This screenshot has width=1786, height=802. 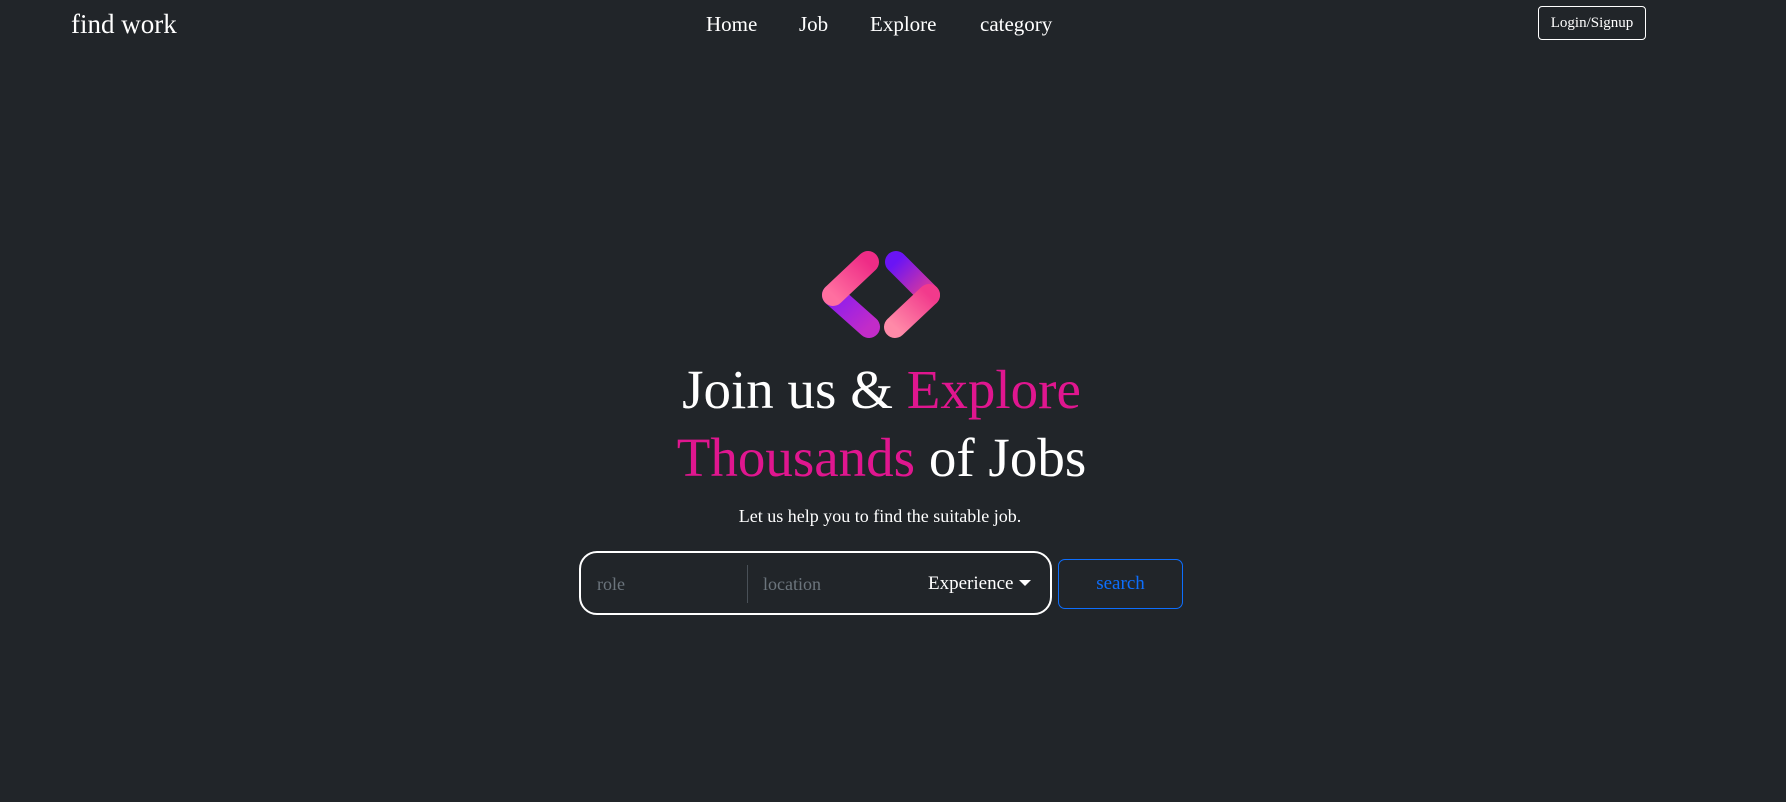 I want to click on headline-text: of Jobs, so click(x=1001, y=457).